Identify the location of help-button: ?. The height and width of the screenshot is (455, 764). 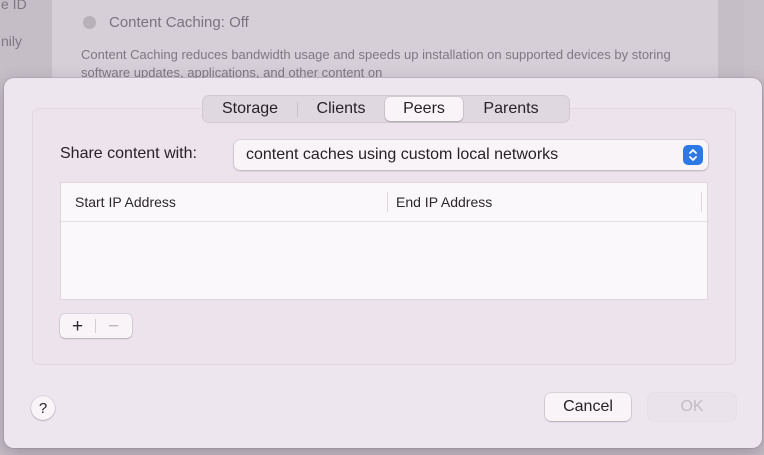
(43, 408).